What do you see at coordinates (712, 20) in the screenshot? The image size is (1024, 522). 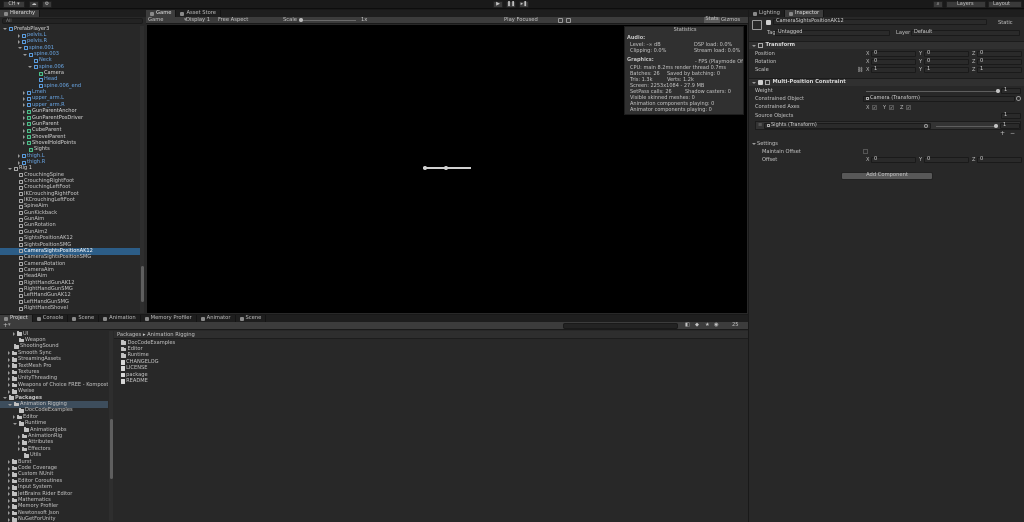 I see `stats-button: Stats` at bounding box center [712, 20].